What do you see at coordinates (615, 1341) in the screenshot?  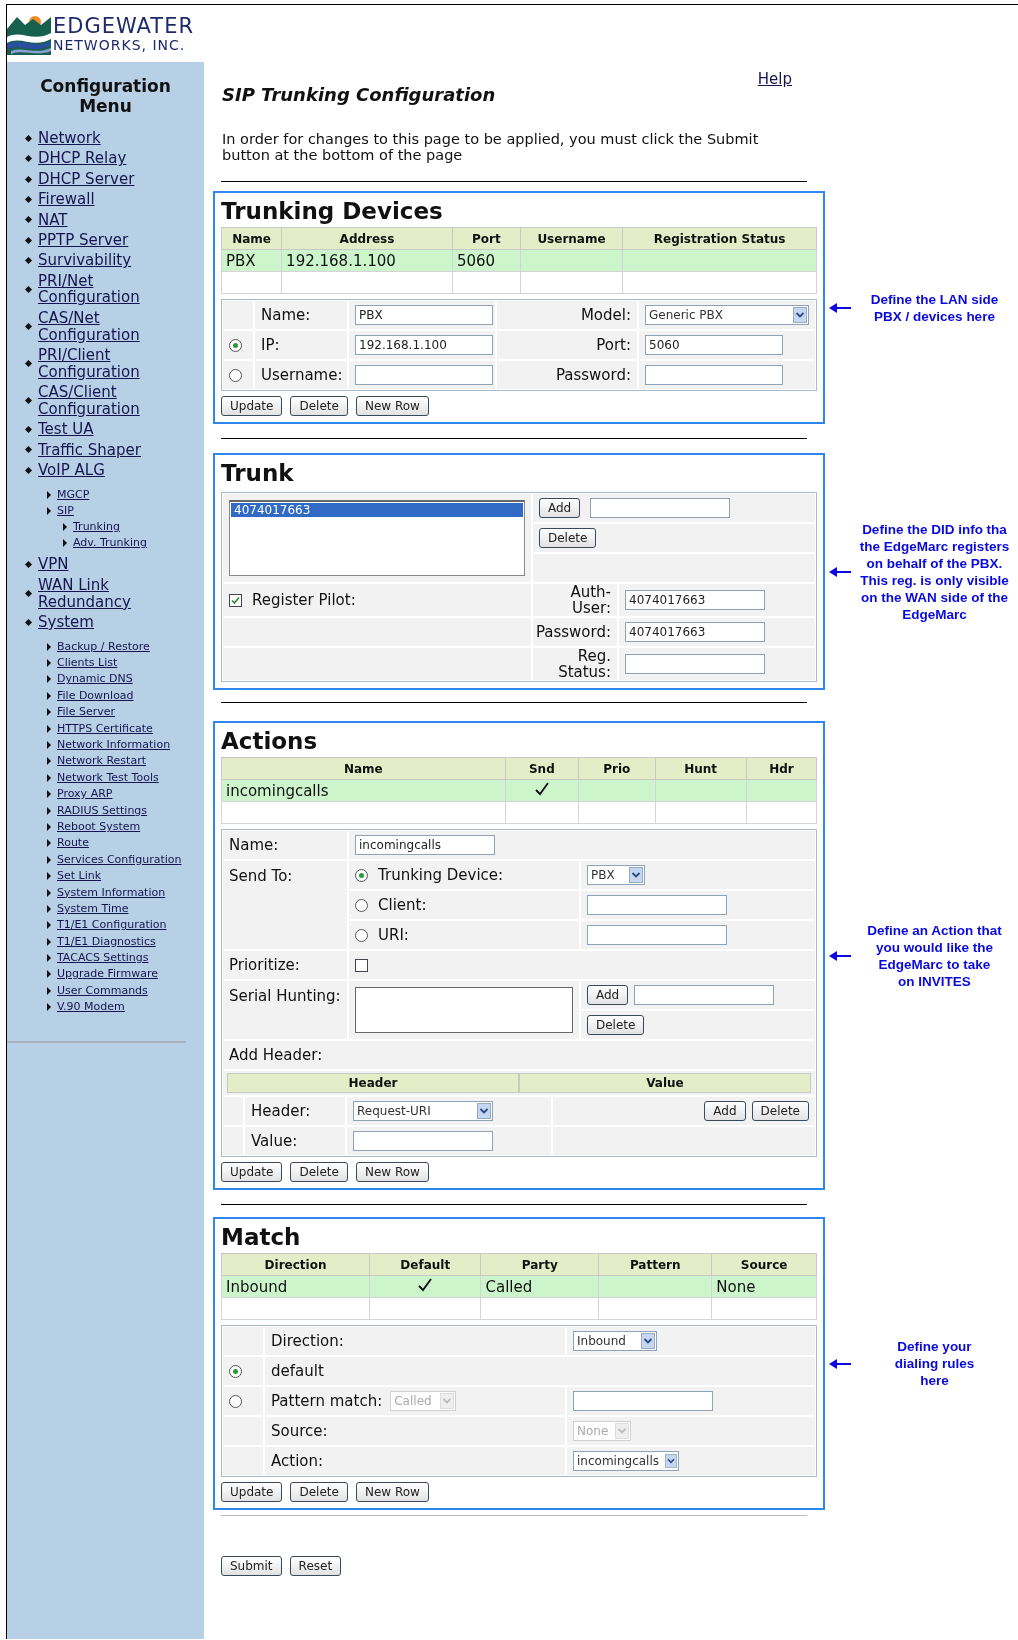 I see `dropdown: Inbound` at bounding box center [615, 1341].